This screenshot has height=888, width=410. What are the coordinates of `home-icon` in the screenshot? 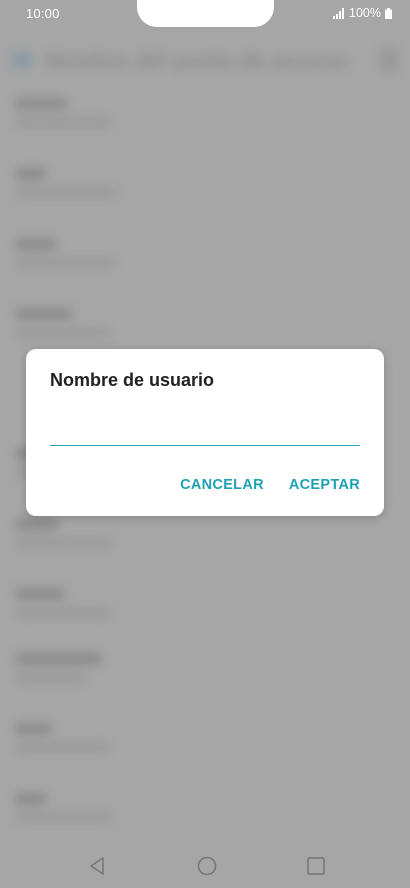 It's located at (207, 866).